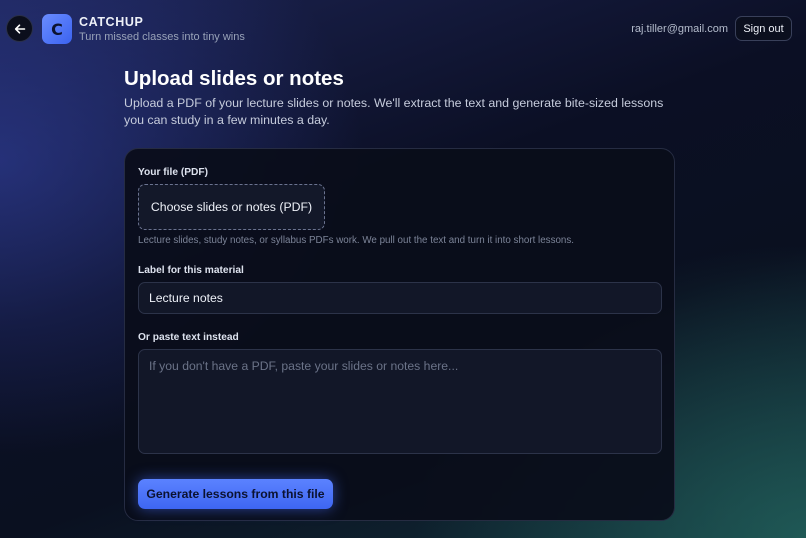 Image resolution: width=806 pixels, height=538 pixels. Describe the element at coordinates (191, 270) in the screenshot. I see `material-label: Label for this material` at that location.